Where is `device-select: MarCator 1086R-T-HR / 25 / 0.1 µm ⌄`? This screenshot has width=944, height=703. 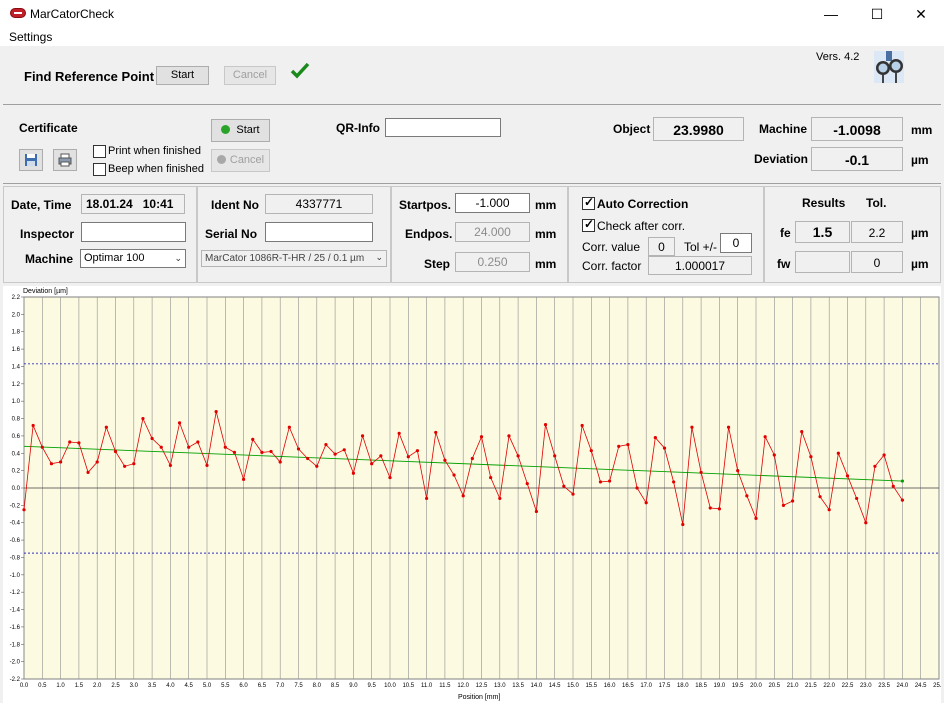
device-select: MarCator 1086R-T-HR / 25 / 0.1 µm ⌄ is located at coordinates (294, 258).